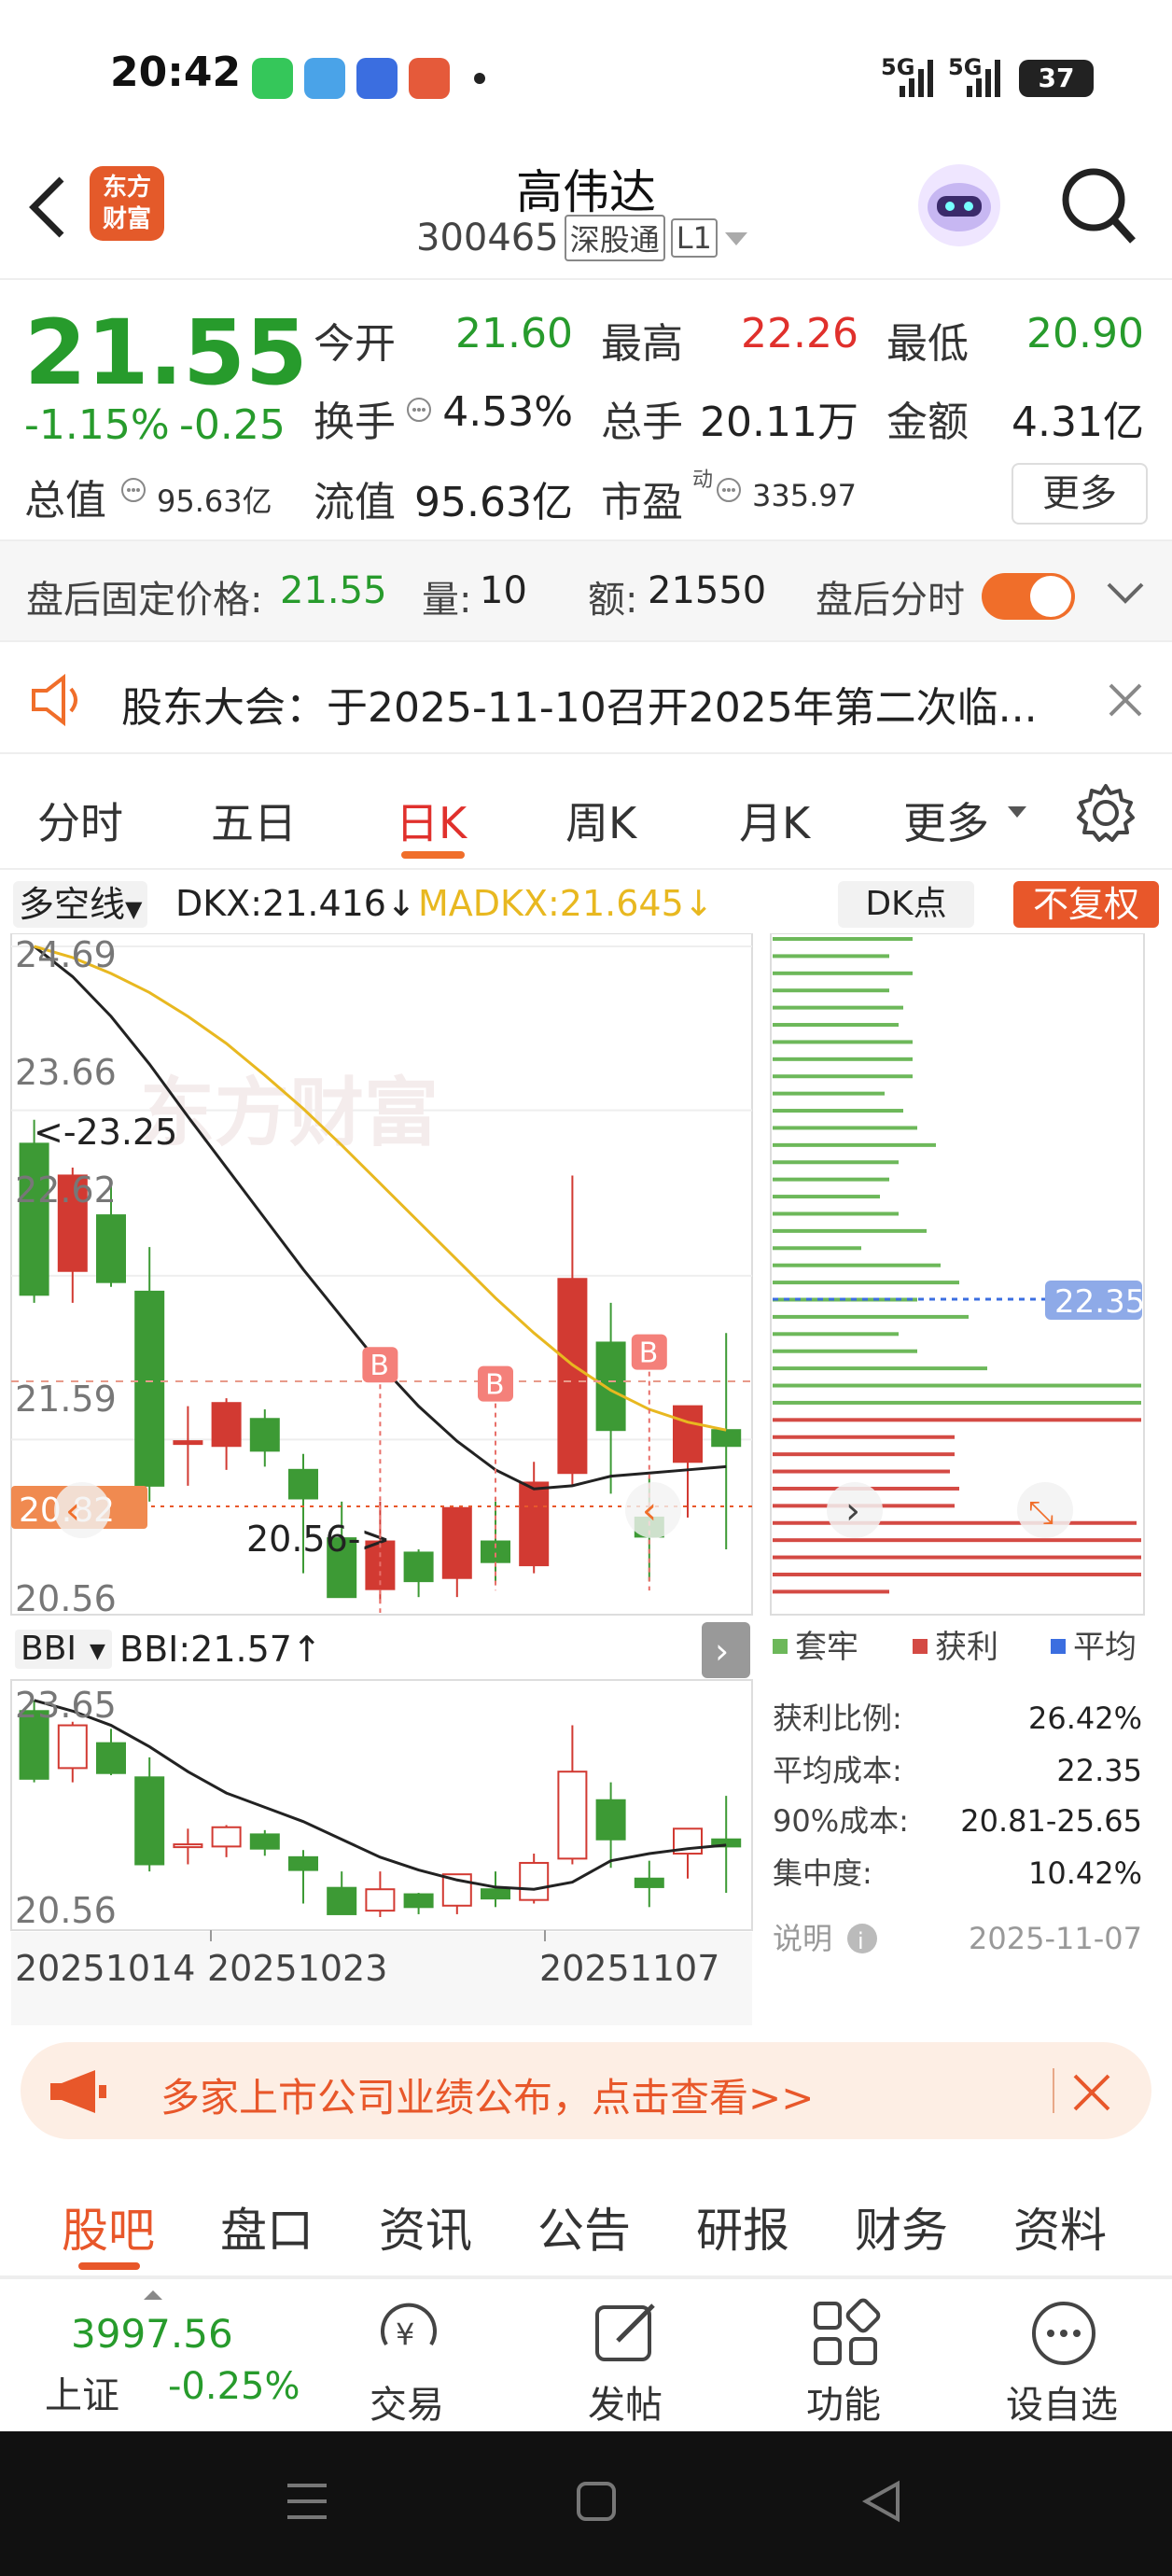  I want to click on legend-average: 平均, so click(1105, 1647).